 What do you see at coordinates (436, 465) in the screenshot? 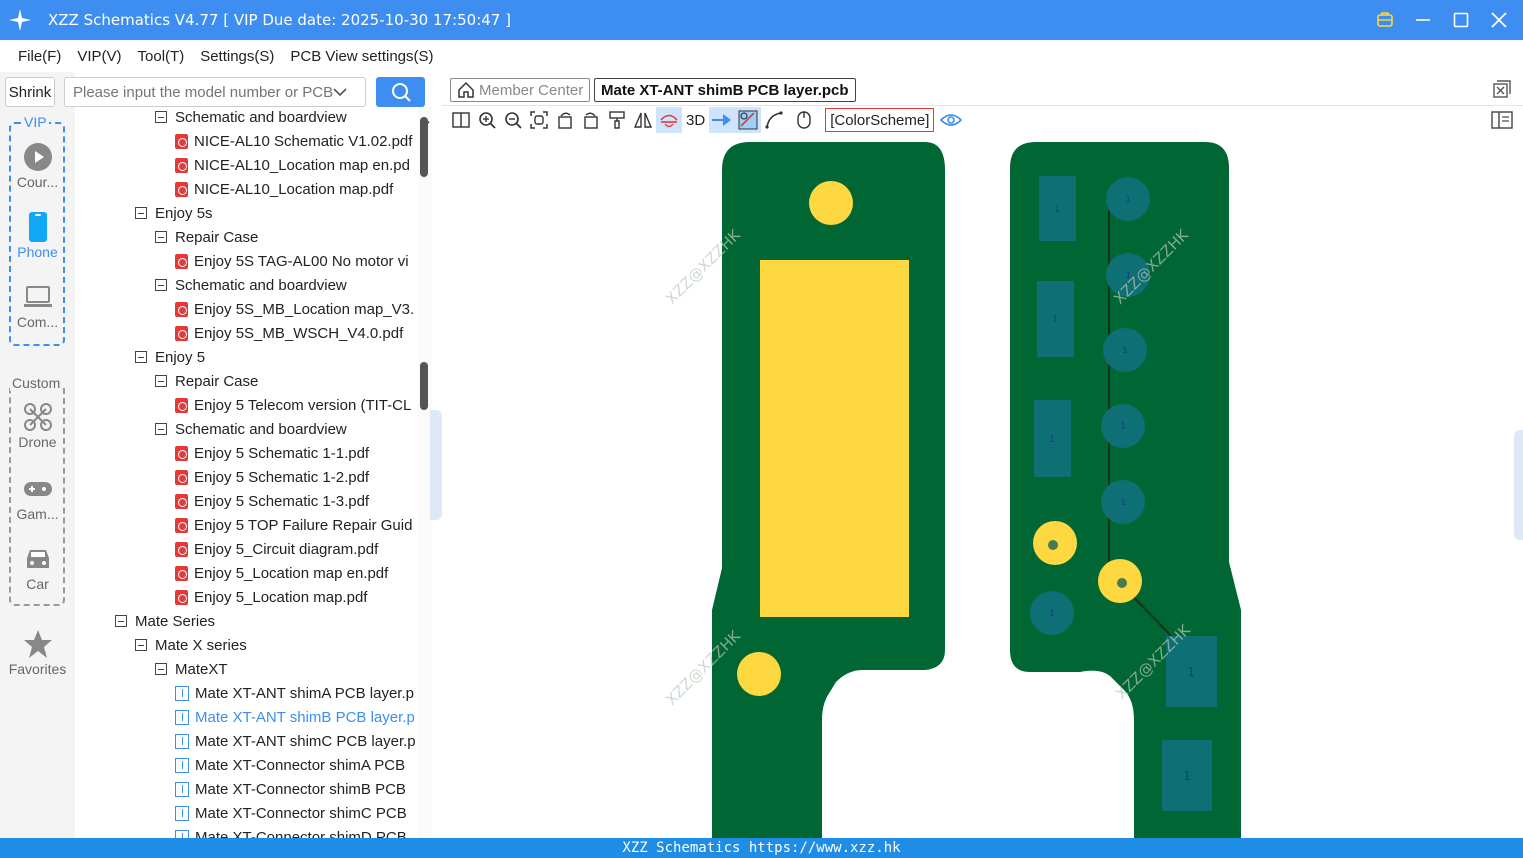
I see `collapse-panel-handle` at bounding box center [436, 465].